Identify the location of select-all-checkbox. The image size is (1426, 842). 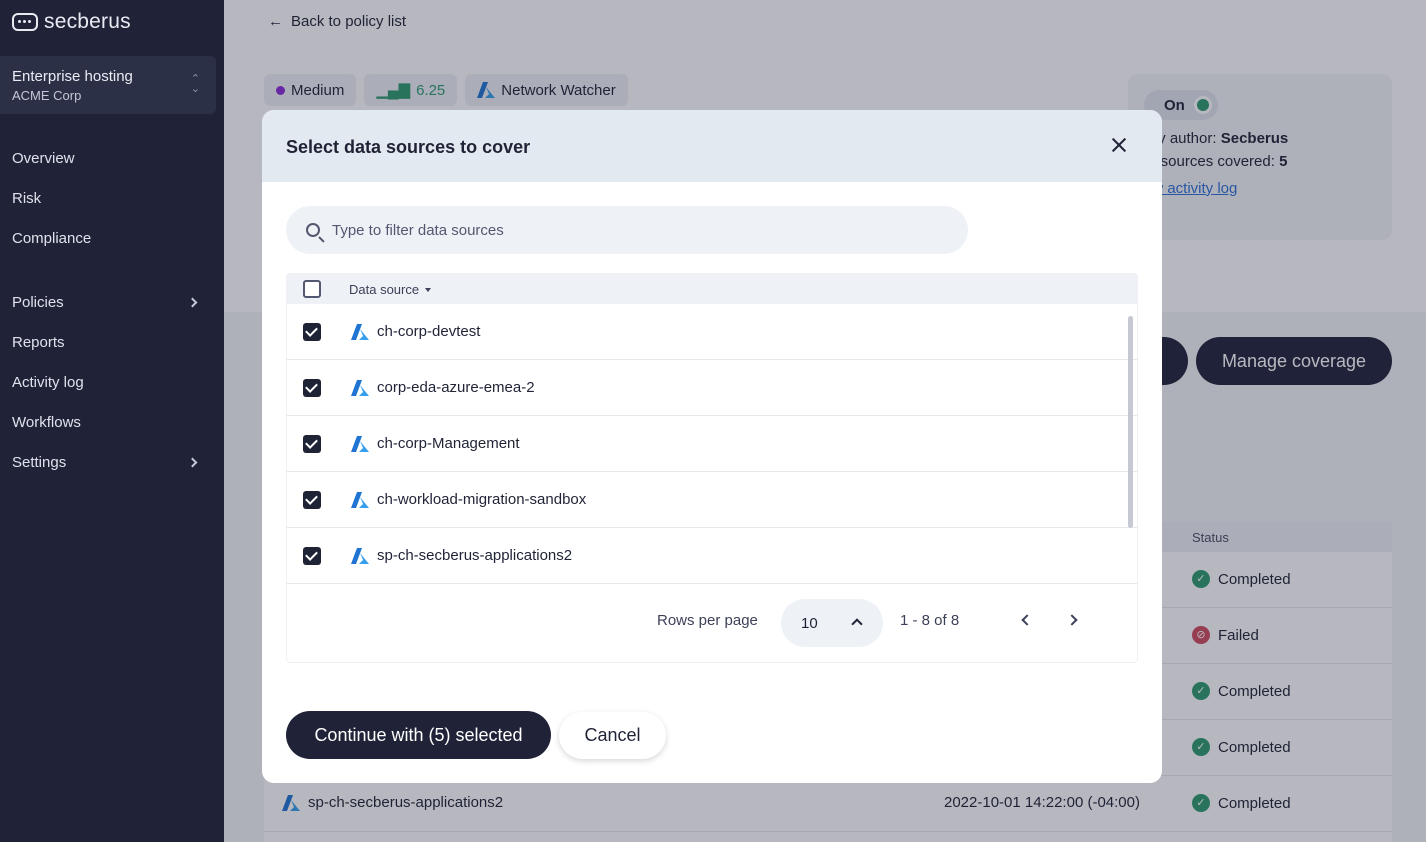
(312, 289).